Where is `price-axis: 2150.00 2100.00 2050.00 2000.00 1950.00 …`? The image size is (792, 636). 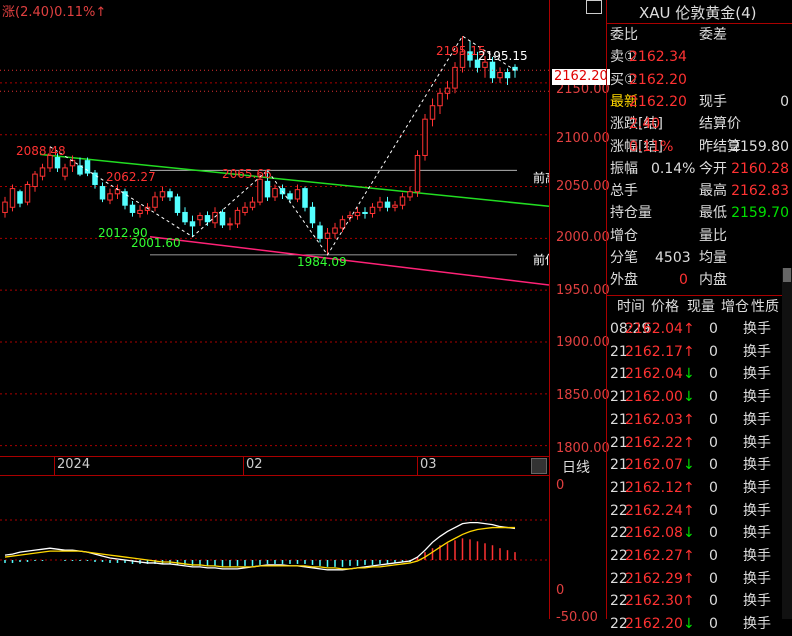
price-axis: 2150.00 2100.00 2050.00 2000.00 1950.00 … is located at coordinates (579, 312).